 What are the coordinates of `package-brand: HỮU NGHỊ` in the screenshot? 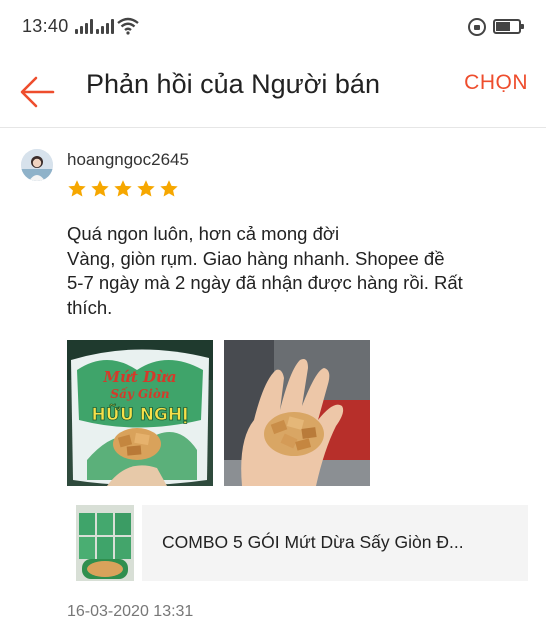 It's located at (140, 413).